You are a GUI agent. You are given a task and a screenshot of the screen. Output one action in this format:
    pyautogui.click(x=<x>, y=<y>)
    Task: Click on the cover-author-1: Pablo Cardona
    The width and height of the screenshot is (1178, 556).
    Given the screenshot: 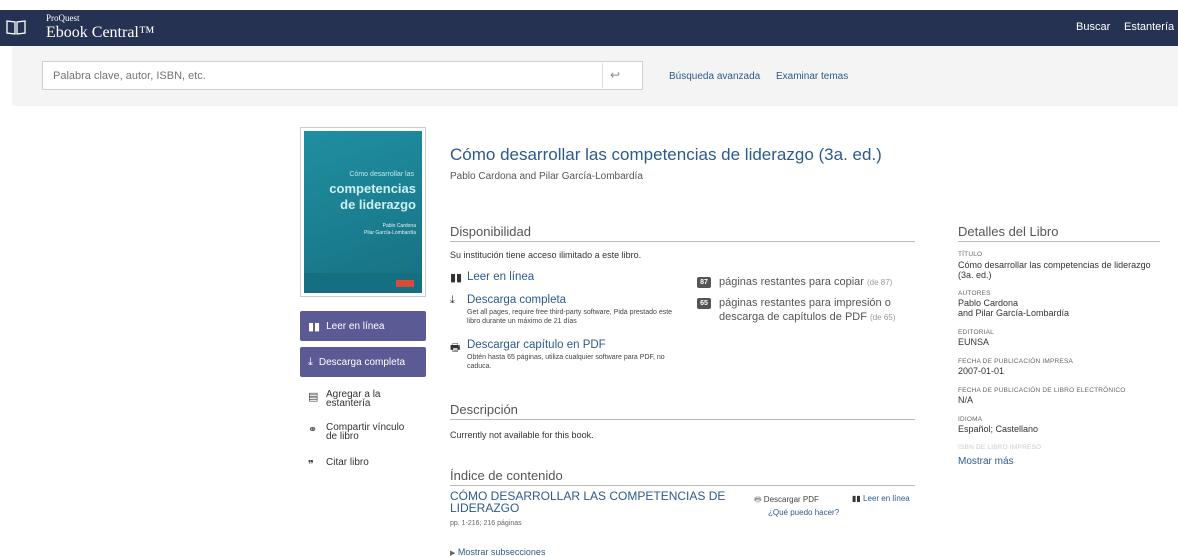 What is the action you would take?
    pyautogui.click(x=399, y=226)
    